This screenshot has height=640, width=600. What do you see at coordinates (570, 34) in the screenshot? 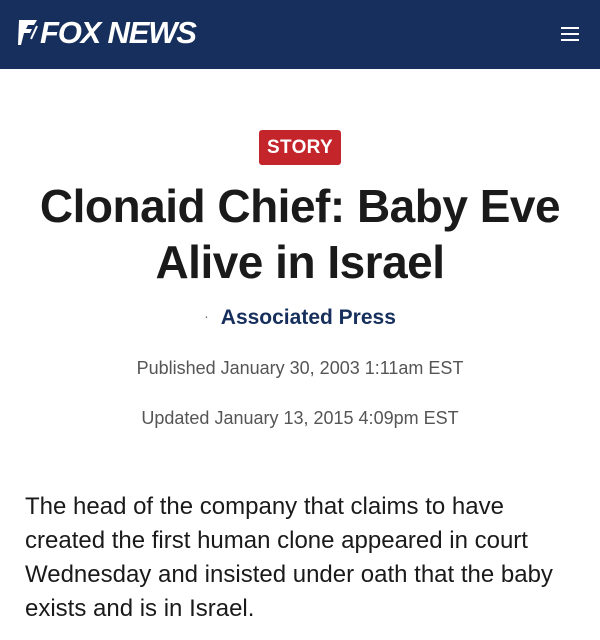
I see `hamburger-menu-icon` at bounding box center [570, 34].